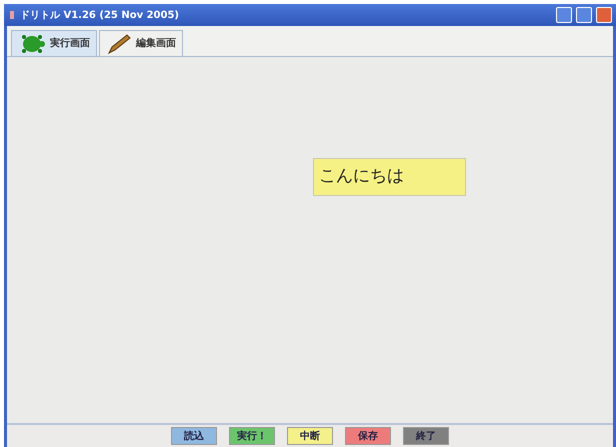  I want to click on maximize-button, so click(584, 15).